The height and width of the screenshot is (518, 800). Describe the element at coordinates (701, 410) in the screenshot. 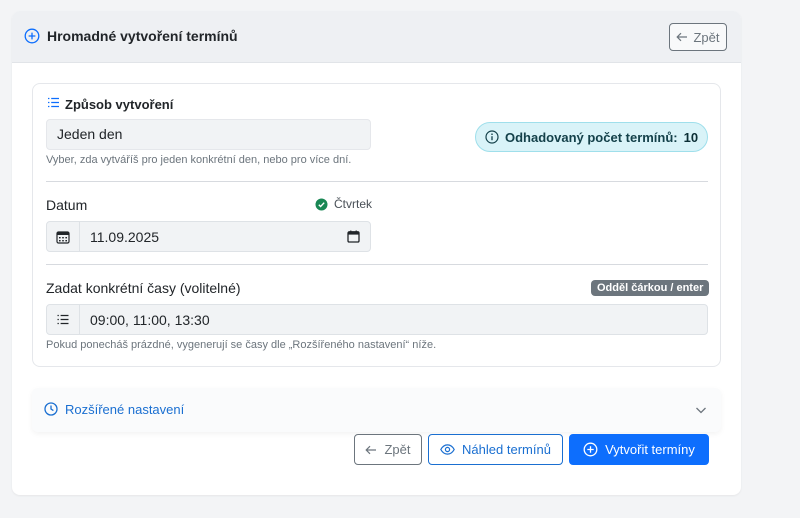

I see `chevron-down-icon` at that location.